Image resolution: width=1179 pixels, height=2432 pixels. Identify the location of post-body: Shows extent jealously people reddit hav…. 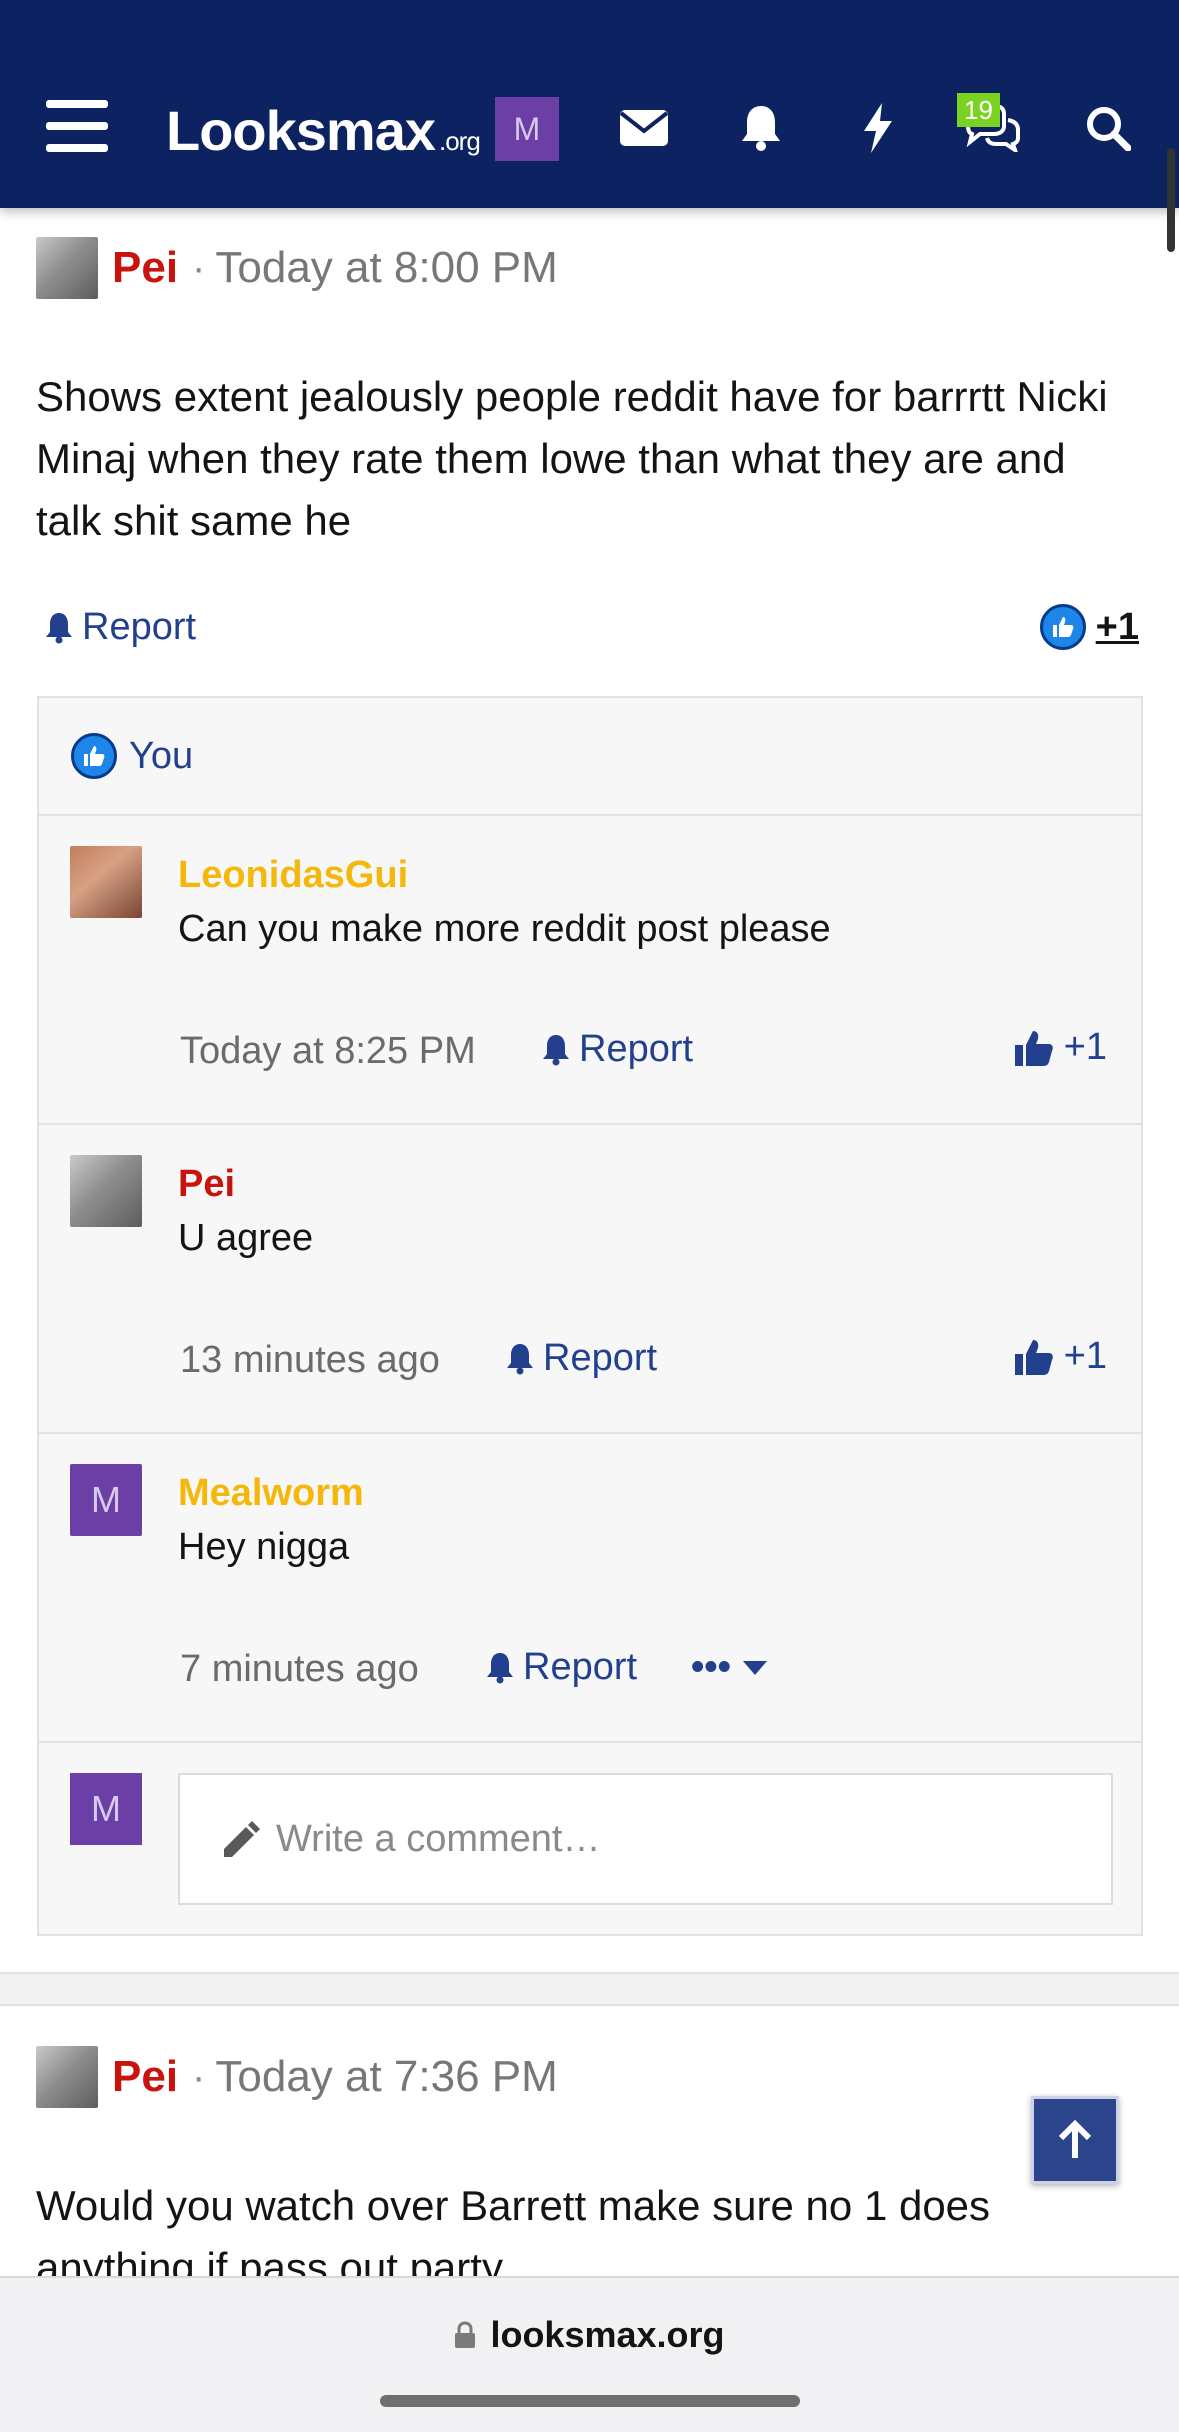
(572, 458).